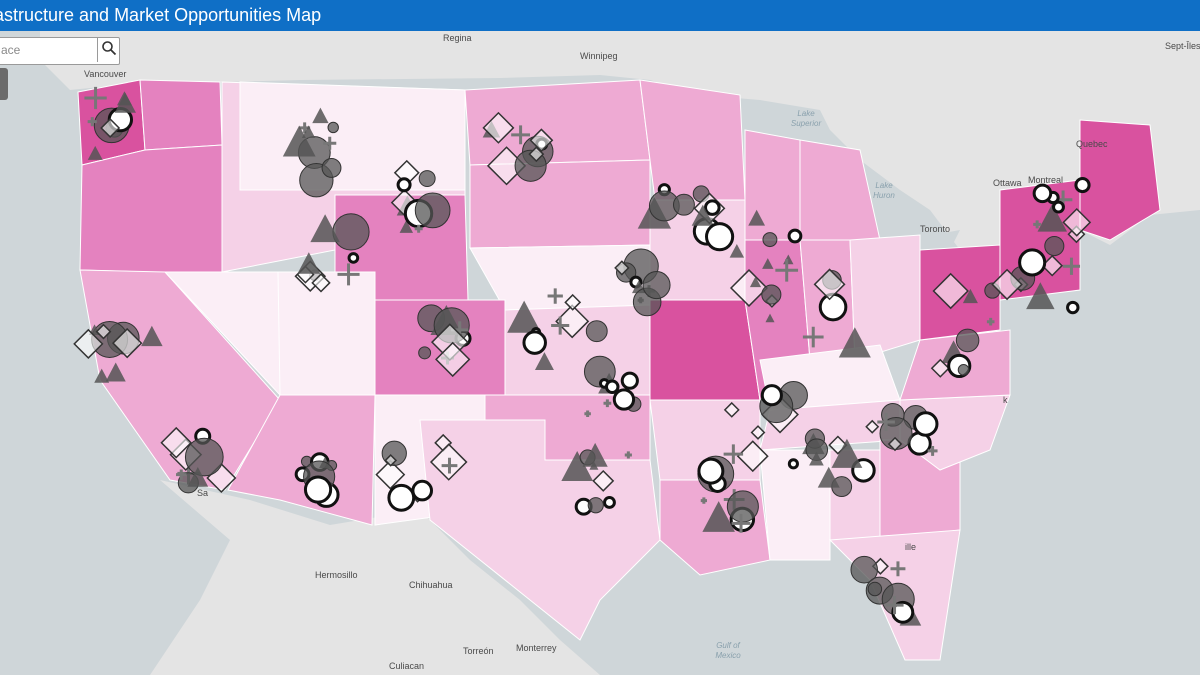 The image size is (1200, 675). What do you see at coordinates (1007, 183) in the screenshot?
I see `place-label-ottawa: Ottawa` at bounding box center [1007, 183].